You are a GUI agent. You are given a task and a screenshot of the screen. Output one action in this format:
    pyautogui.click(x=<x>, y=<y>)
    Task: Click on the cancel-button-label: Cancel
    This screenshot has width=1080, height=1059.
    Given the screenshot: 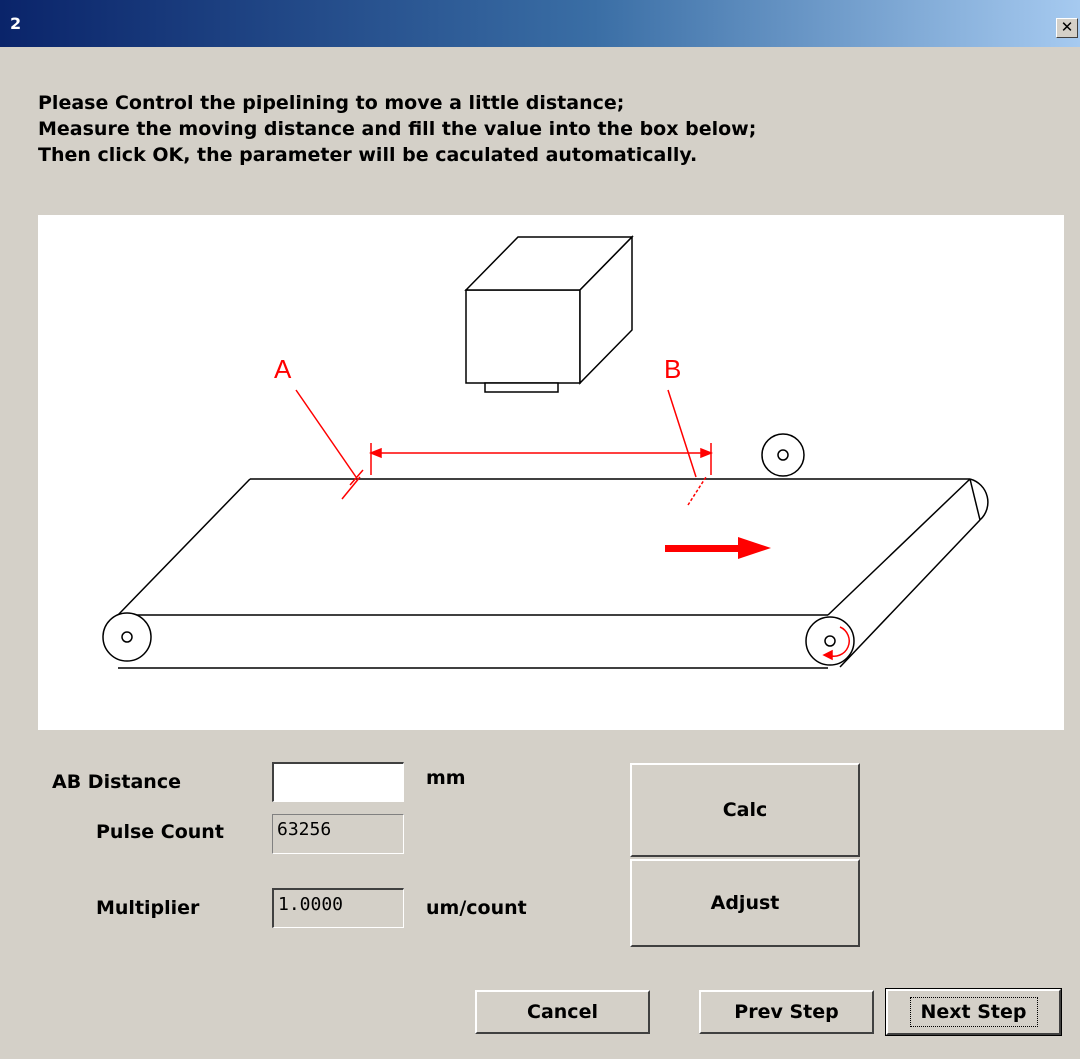 What is the action you would take?
    pyautogui.click(x=562, y=1012)
    